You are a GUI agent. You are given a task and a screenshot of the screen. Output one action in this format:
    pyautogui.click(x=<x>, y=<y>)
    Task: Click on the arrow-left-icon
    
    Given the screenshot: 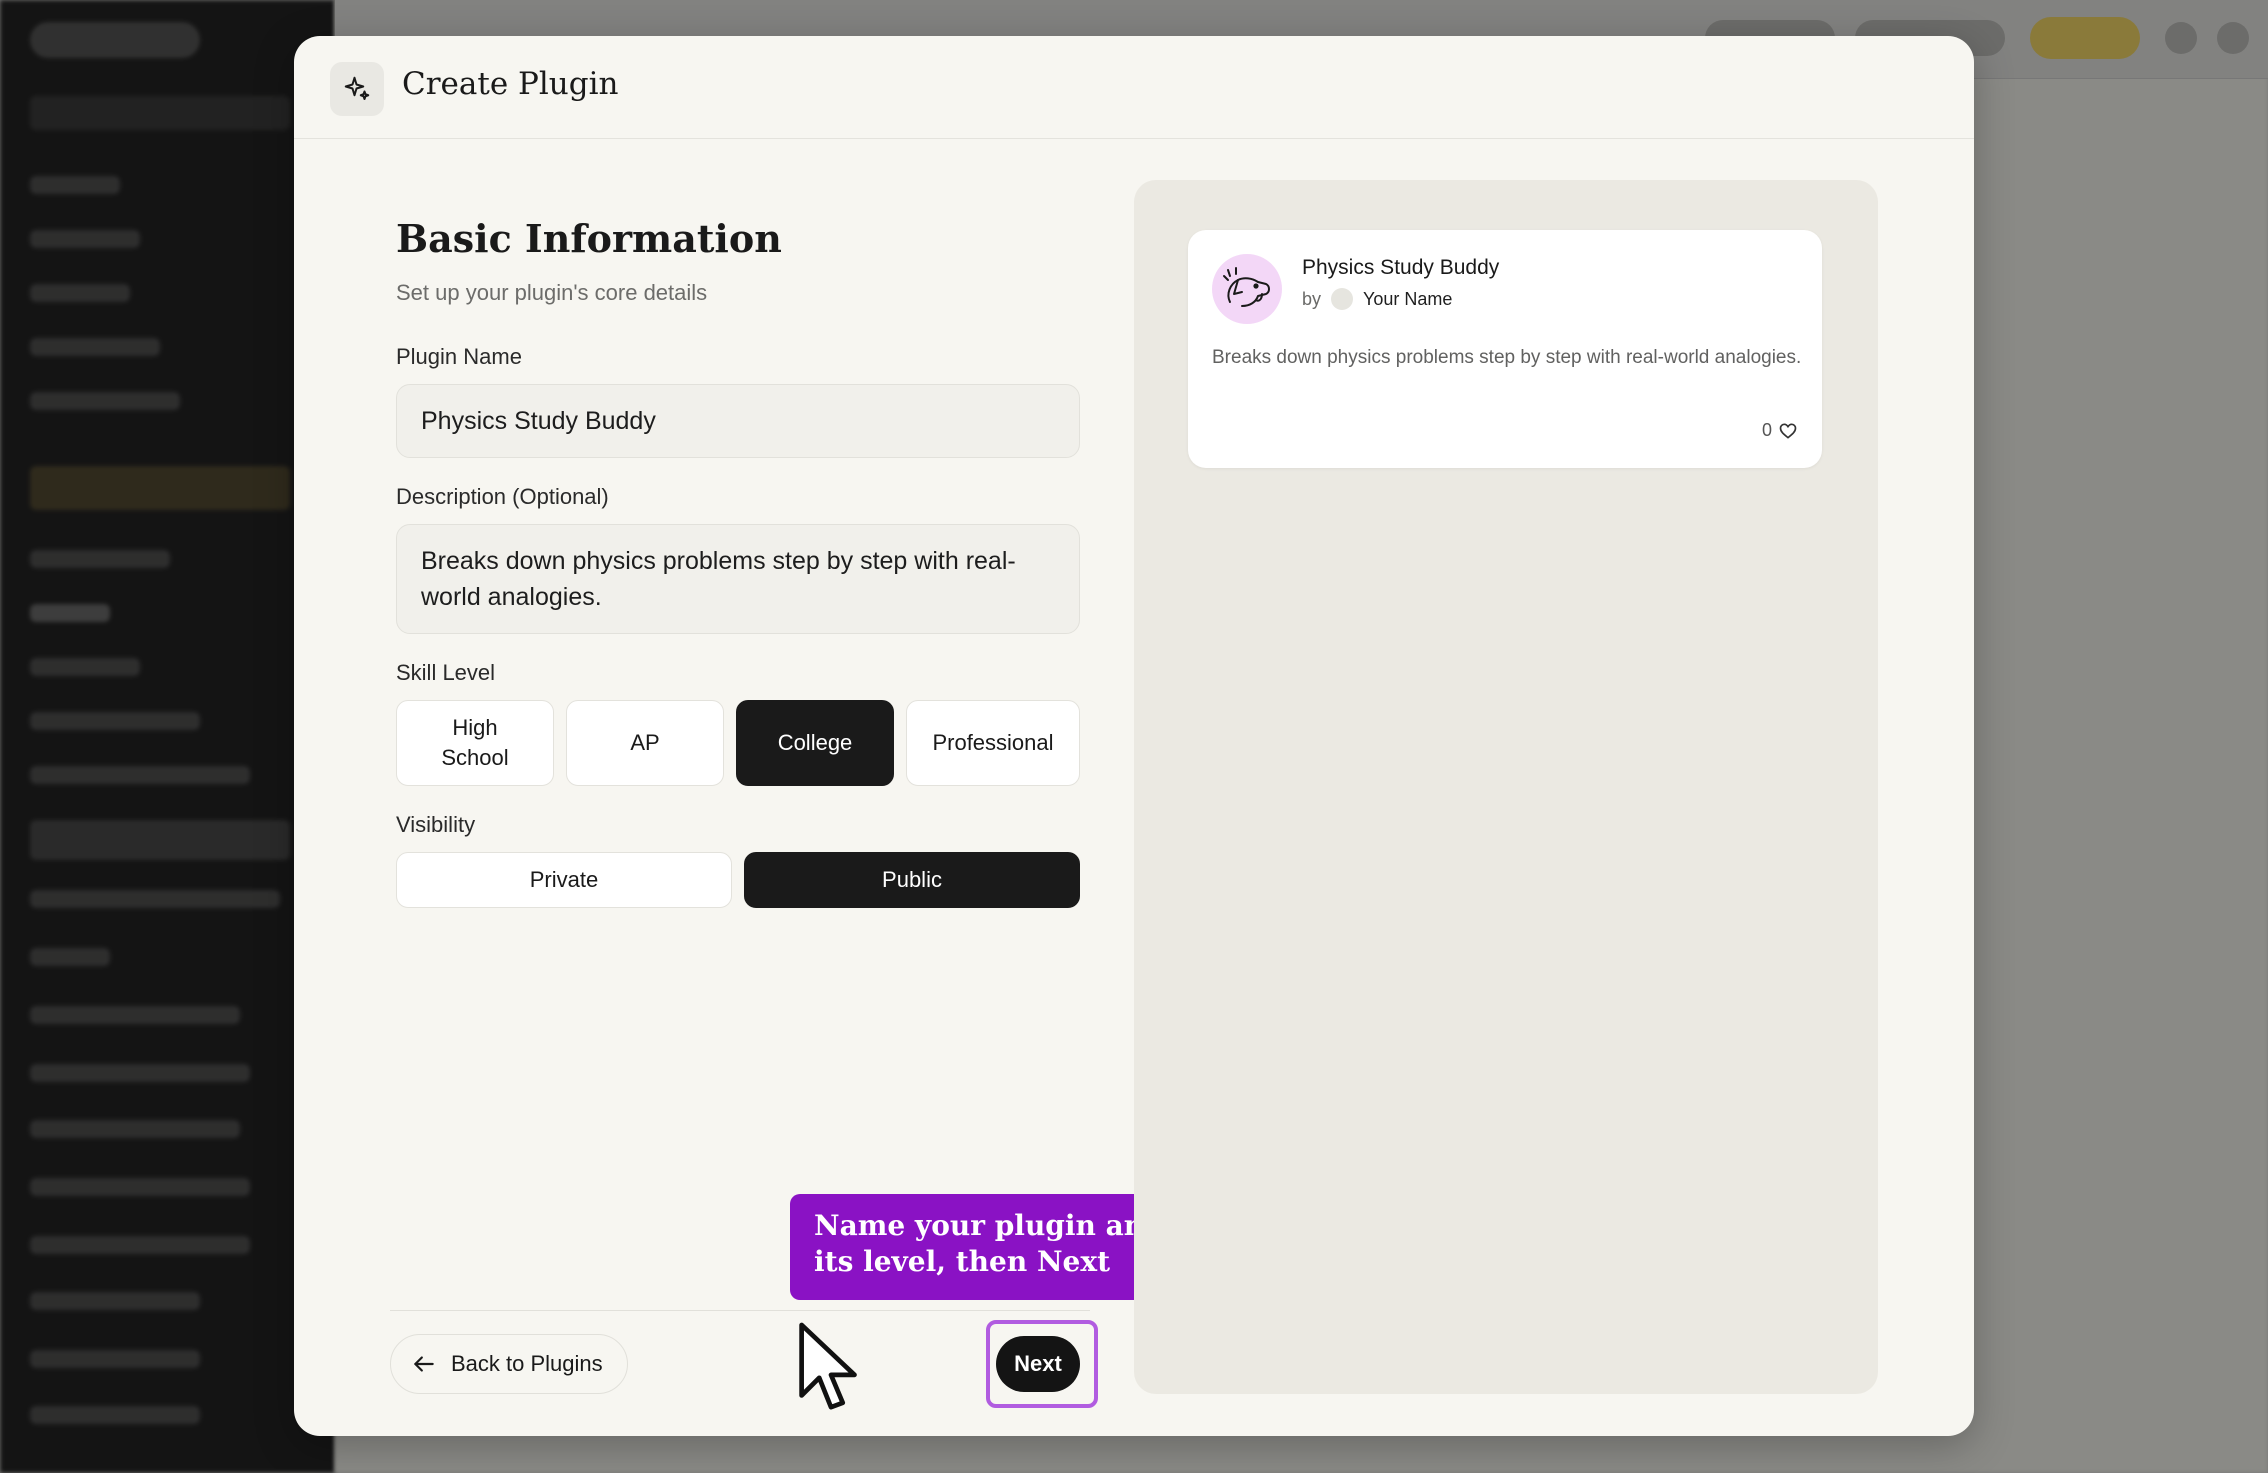 What is the action you would take?
    pyautogui.click(x=424, y=1364)
    